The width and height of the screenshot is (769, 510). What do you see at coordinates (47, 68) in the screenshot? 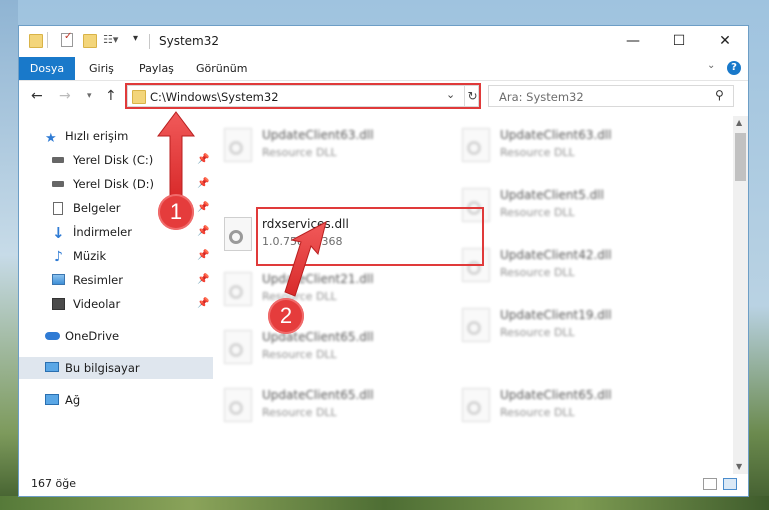
I see `tab-file: Dosya` at bounding box center [47, 68].